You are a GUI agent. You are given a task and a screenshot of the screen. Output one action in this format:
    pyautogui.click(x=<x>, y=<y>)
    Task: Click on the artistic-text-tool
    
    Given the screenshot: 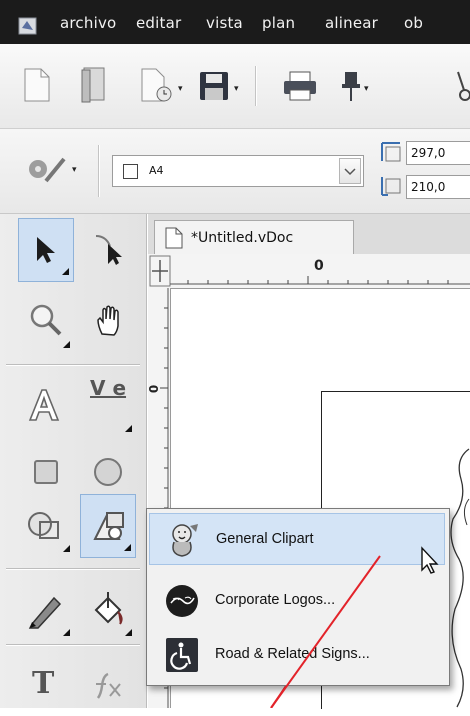 What is the action you would take?
    pyautogui.click(x=46, y=406)
    